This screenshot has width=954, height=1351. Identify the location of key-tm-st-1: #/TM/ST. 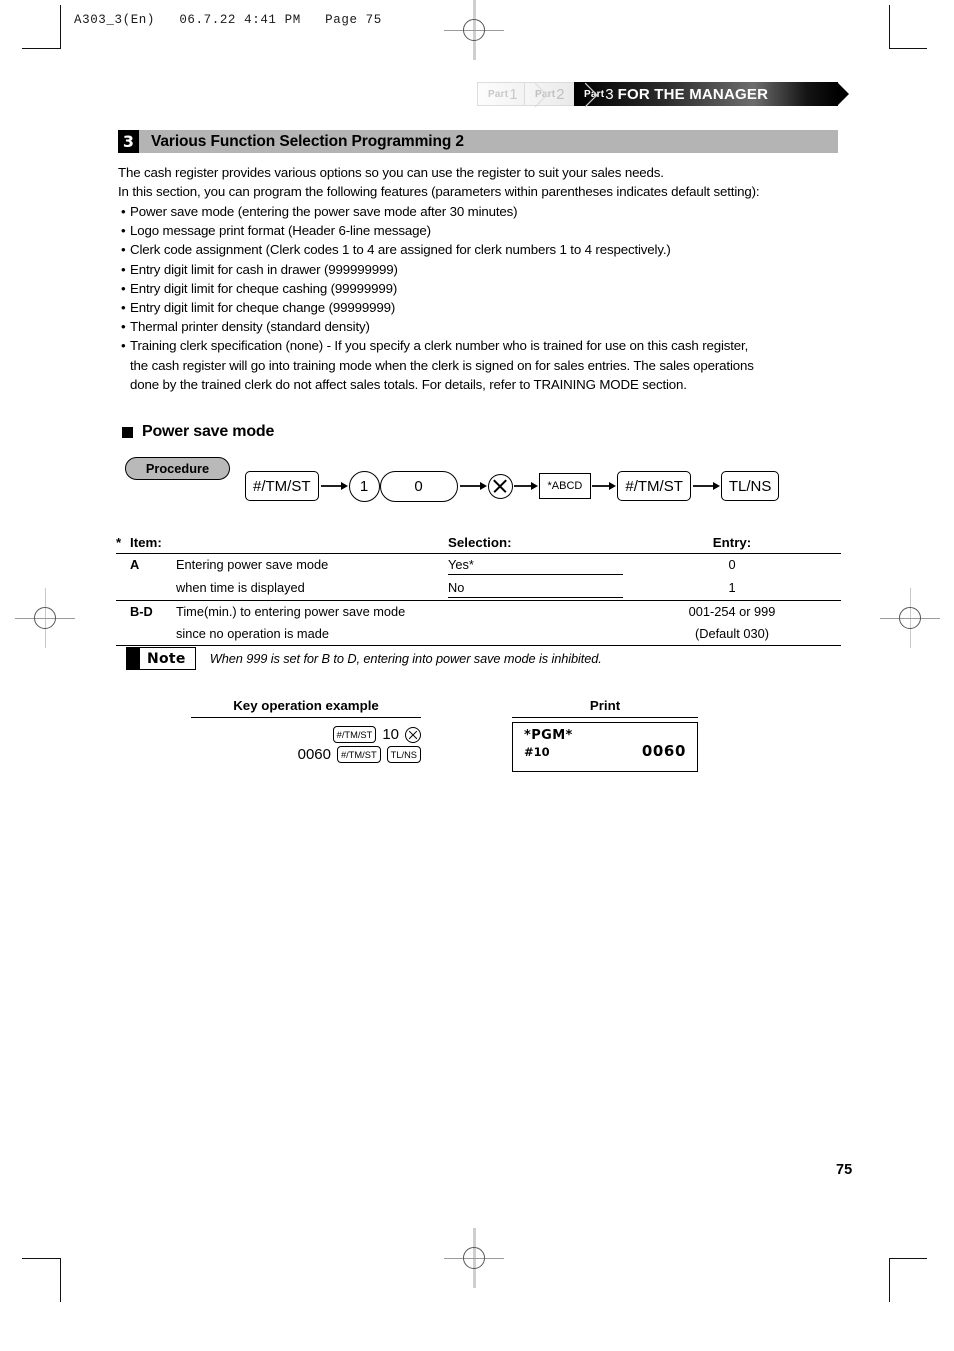
(282, 486).